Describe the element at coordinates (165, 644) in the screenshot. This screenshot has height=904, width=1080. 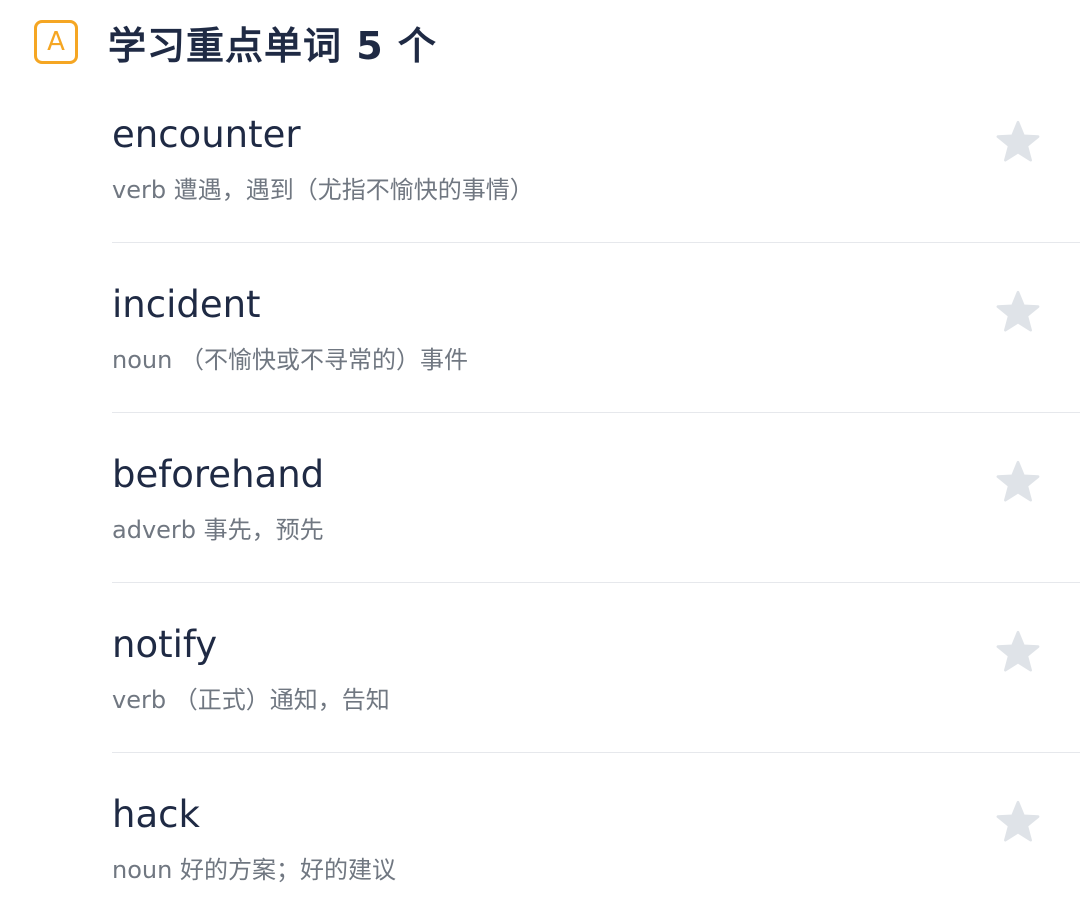
I see `word-text: notify` at that location.